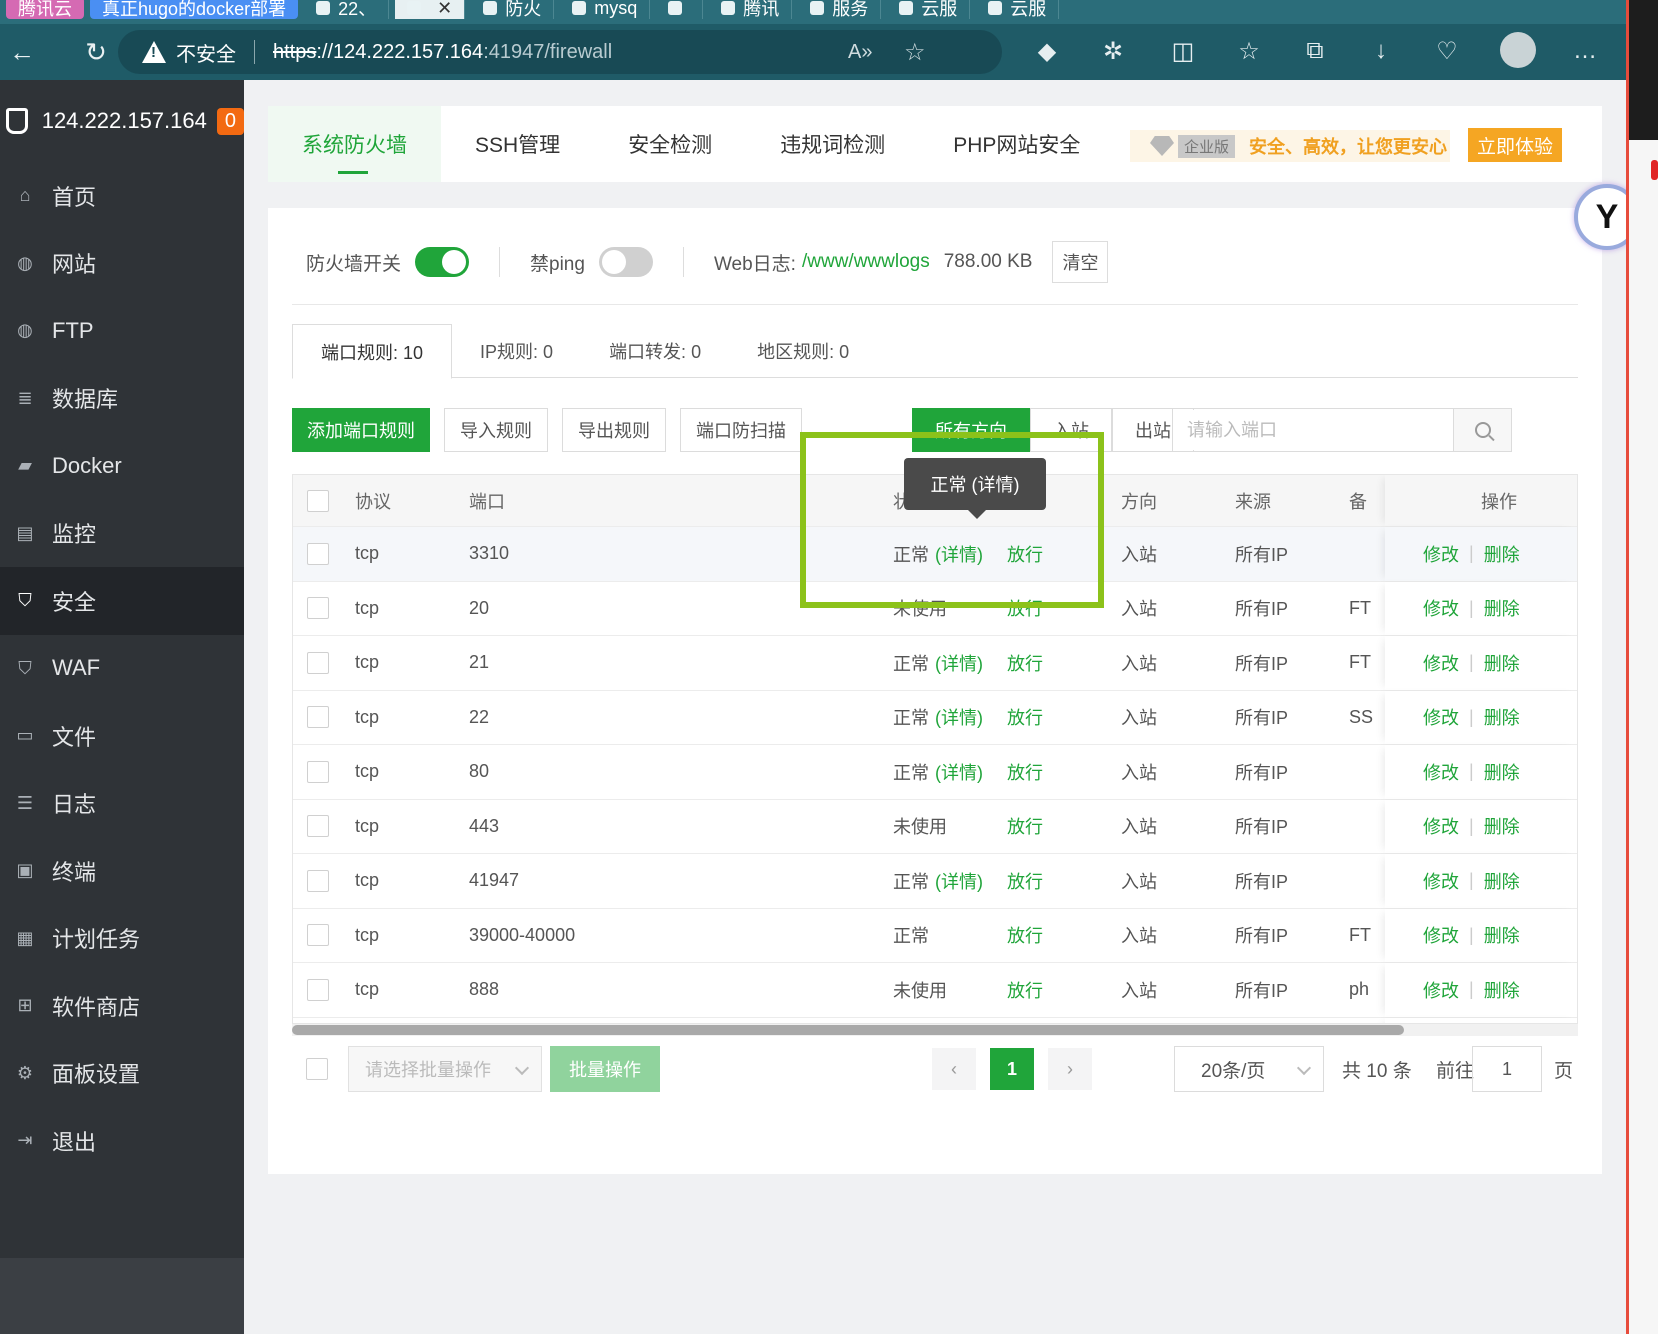  What do you see at coordinates (1012, 1069) in the screenshot?
I see `current-page: 1` at bounding box center [1012, 1069].